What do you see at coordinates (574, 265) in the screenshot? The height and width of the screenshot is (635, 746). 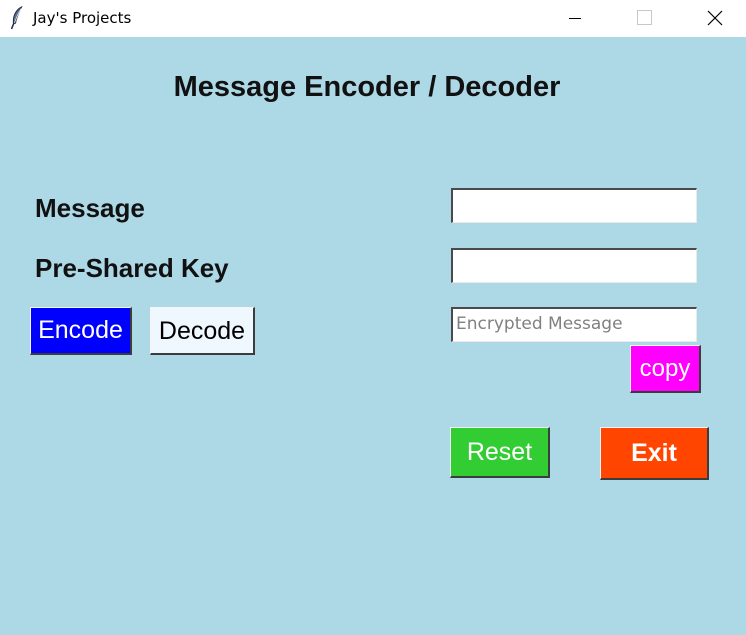 I see `pre-shared-key-input` at bounding box center [574, 265].